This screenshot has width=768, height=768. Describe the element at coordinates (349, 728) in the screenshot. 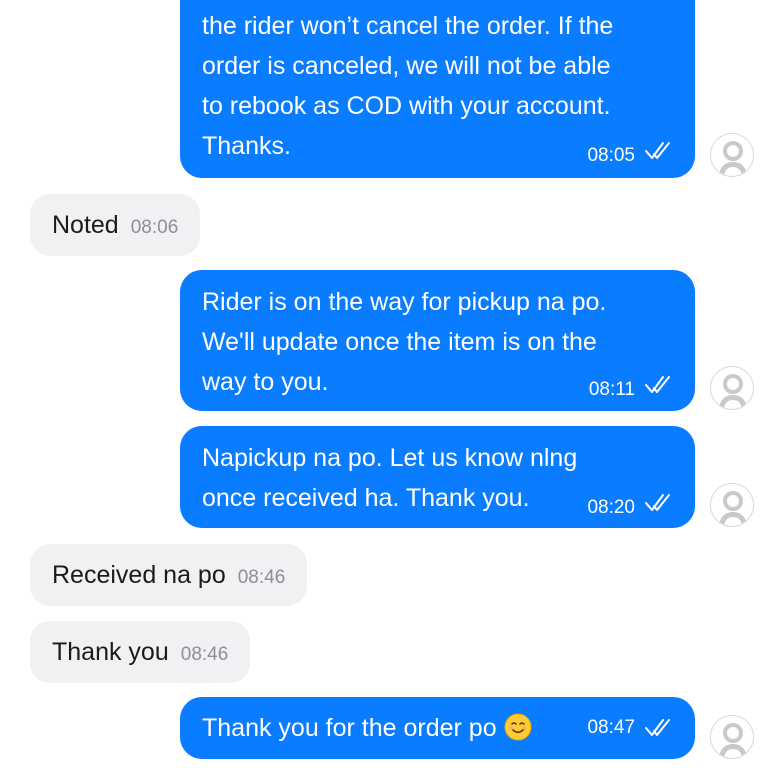

I see `message-text: Thank you for the order po` at that location.